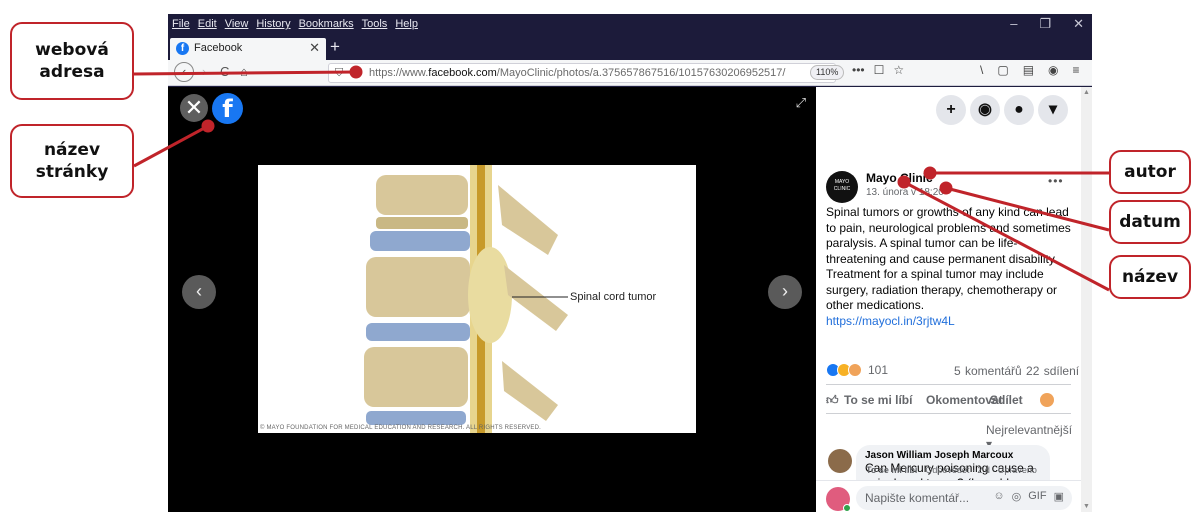  I want to click on reactions-summary: 101, so click(857, 370).